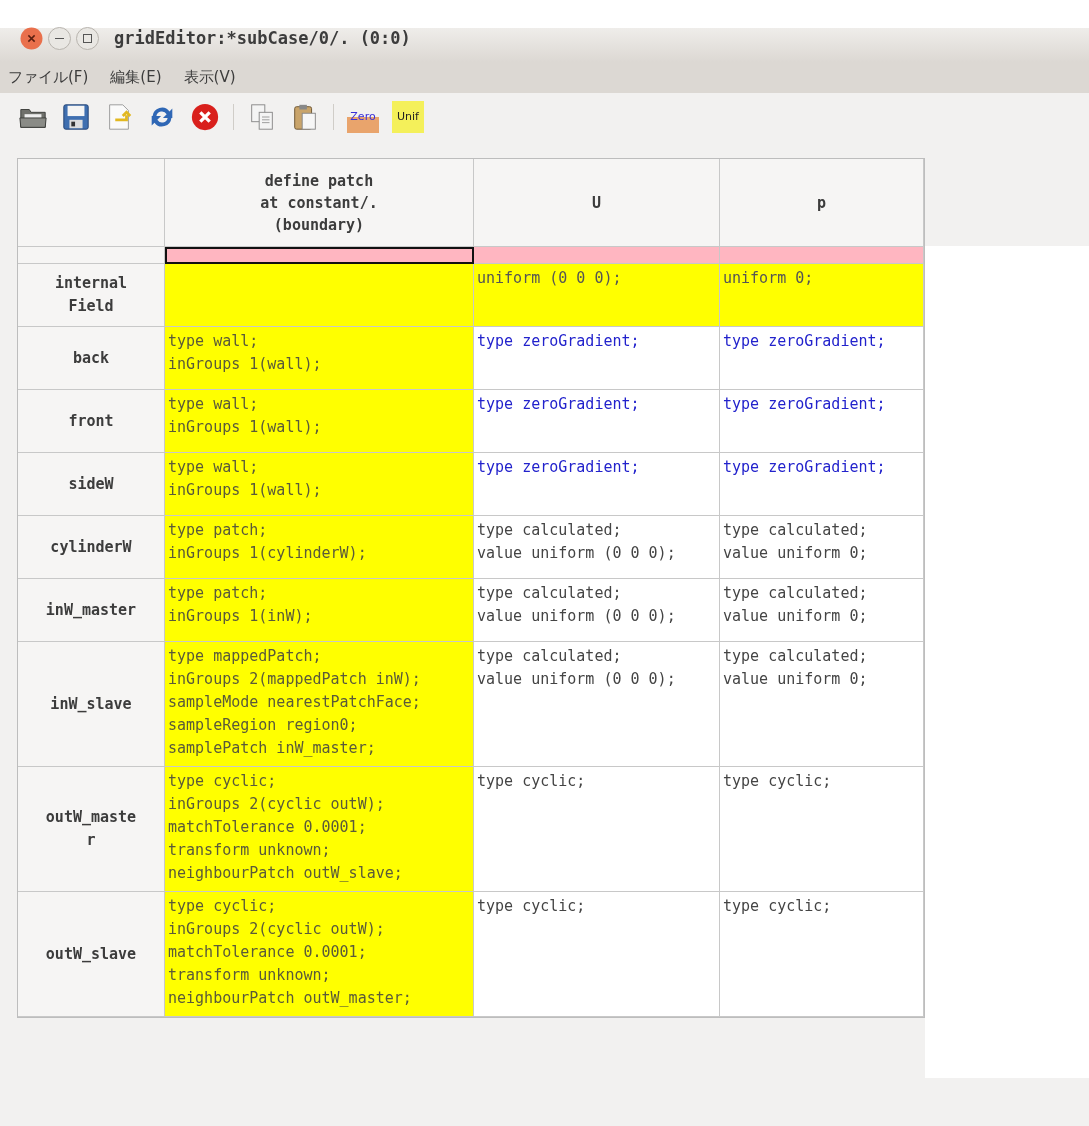  What do you see at coordinates (91, 484) in the screenshot?
I see `row-header: sideW` at bounding box center [91, 484].